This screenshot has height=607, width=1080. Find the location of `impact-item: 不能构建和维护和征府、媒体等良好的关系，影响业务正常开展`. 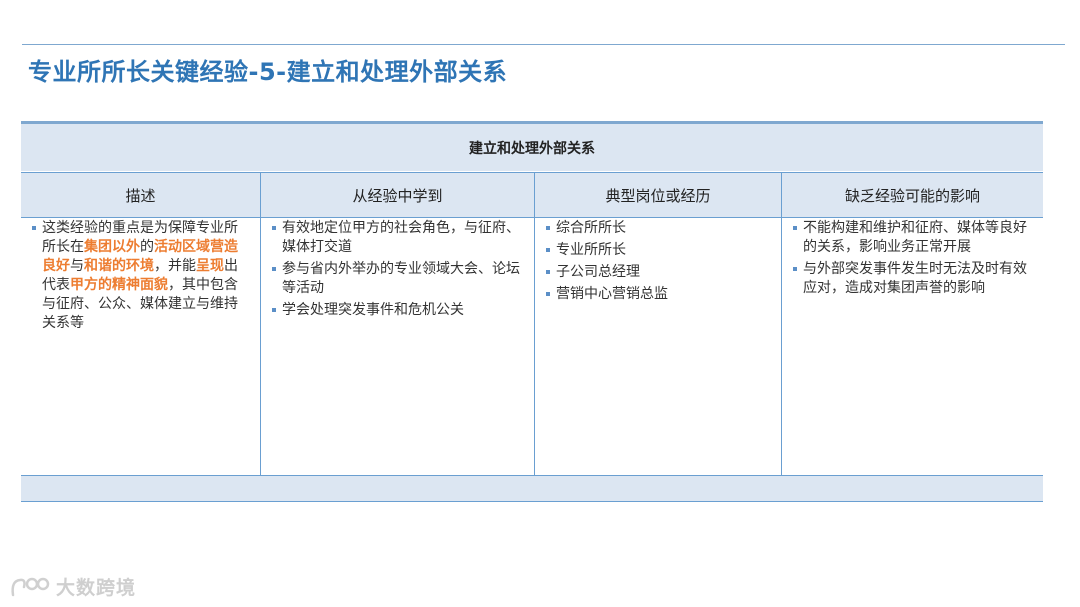

impact-item: 不能构建和维护和征府、媒体等良好的关系，影响业务正常开展 is located at coordinates (912, 238).